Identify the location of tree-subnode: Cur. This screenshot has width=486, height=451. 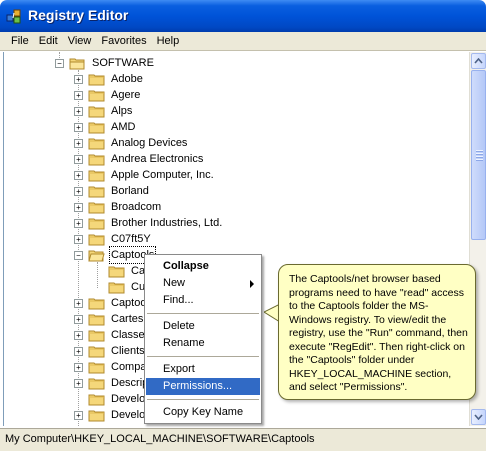
(122, 287).